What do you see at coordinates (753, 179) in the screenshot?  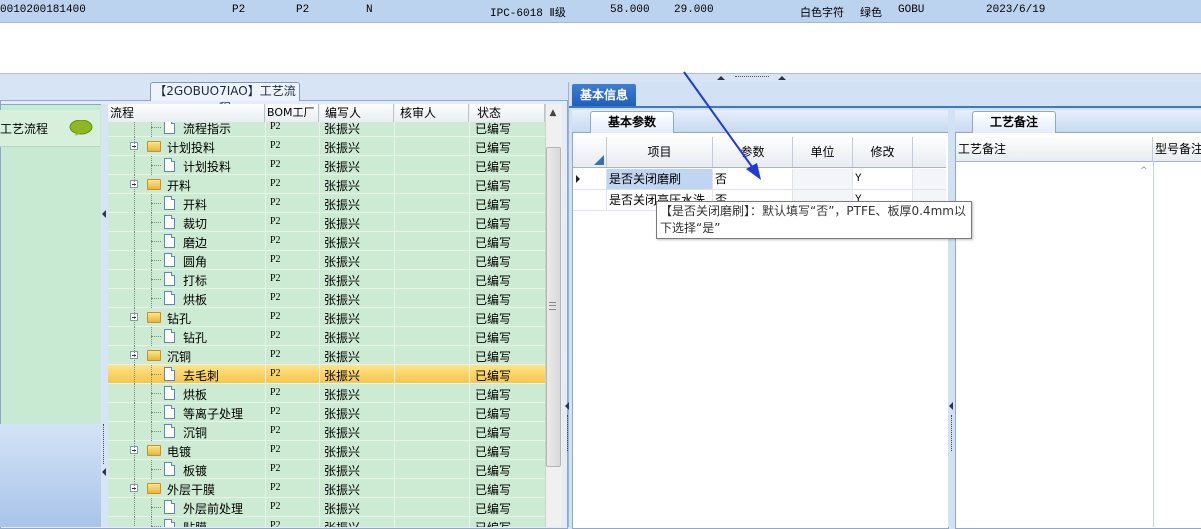 I see `param-value: 否` at bounding box center [753, 179].